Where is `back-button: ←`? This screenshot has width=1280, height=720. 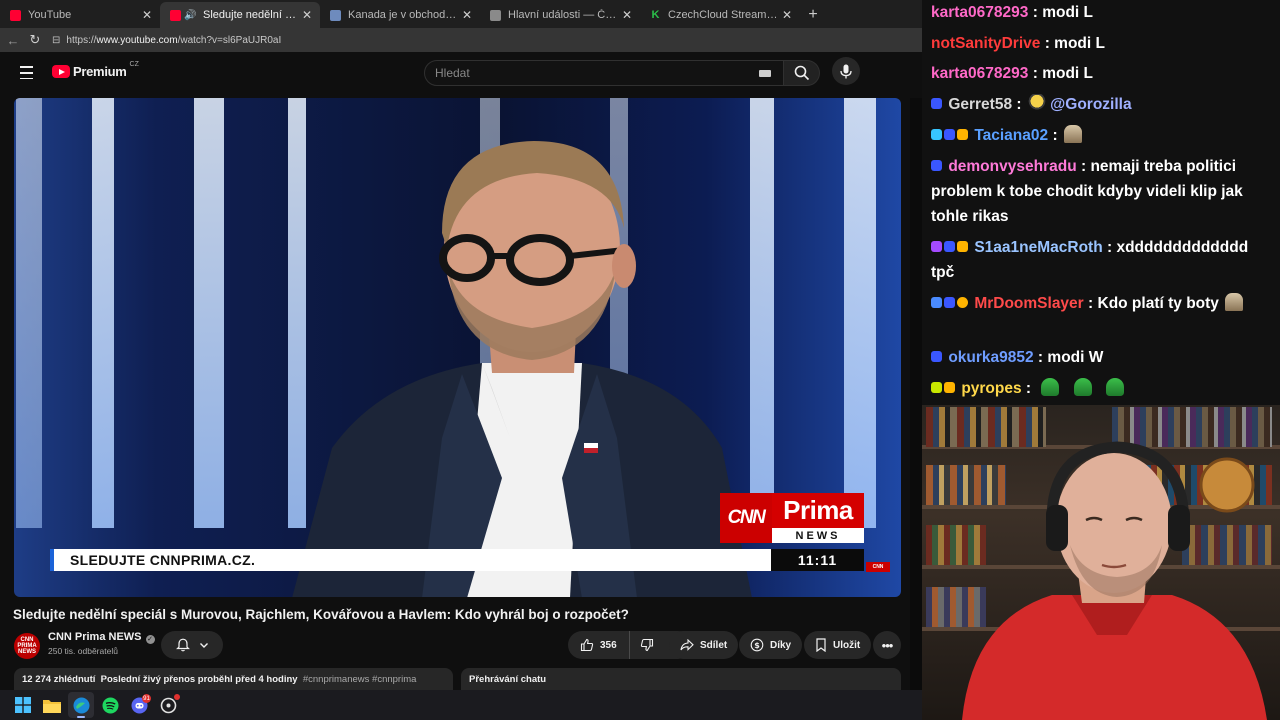
back-button: ← is located at coordinates (13, 40).